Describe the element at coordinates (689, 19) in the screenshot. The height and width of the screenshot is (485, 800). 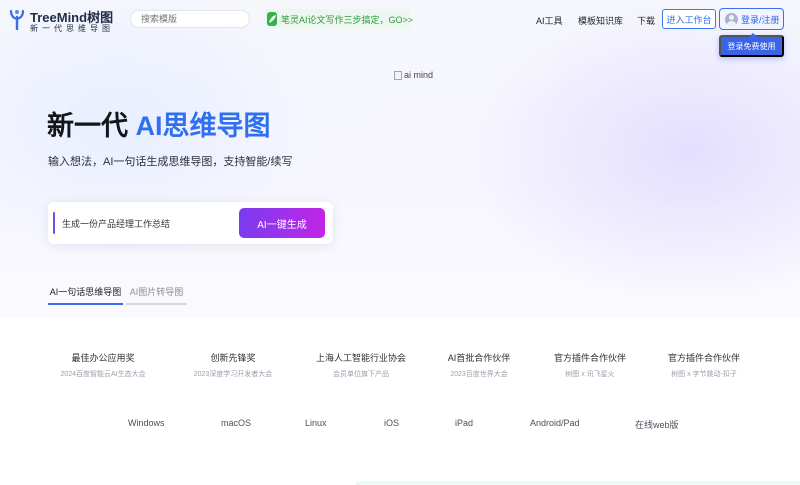
I see `enter-workspace-button: 进入工作台` at that location.